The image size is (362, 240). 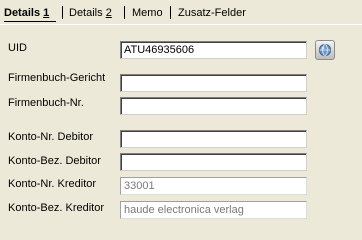 What do you see at coordinates (181, 24) in the screenshot?
I see `tab-divider-line` at bounding box center [181, 24].